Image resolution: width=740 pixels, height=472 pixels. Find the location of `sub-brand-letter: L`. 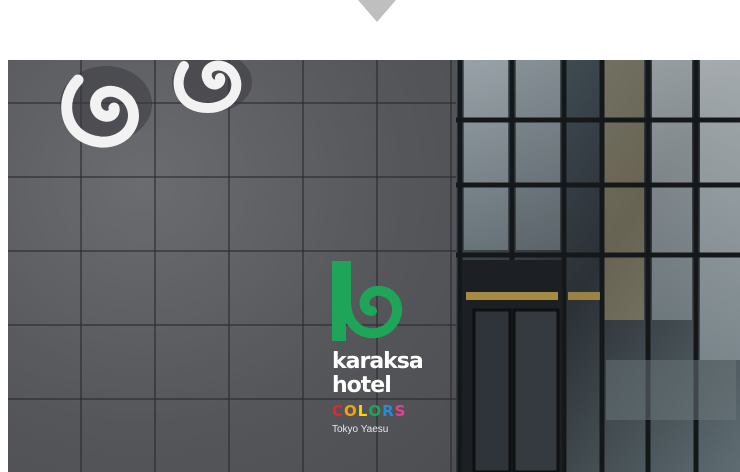

sub-brand-letter: L is located at coordinates (363, 411).